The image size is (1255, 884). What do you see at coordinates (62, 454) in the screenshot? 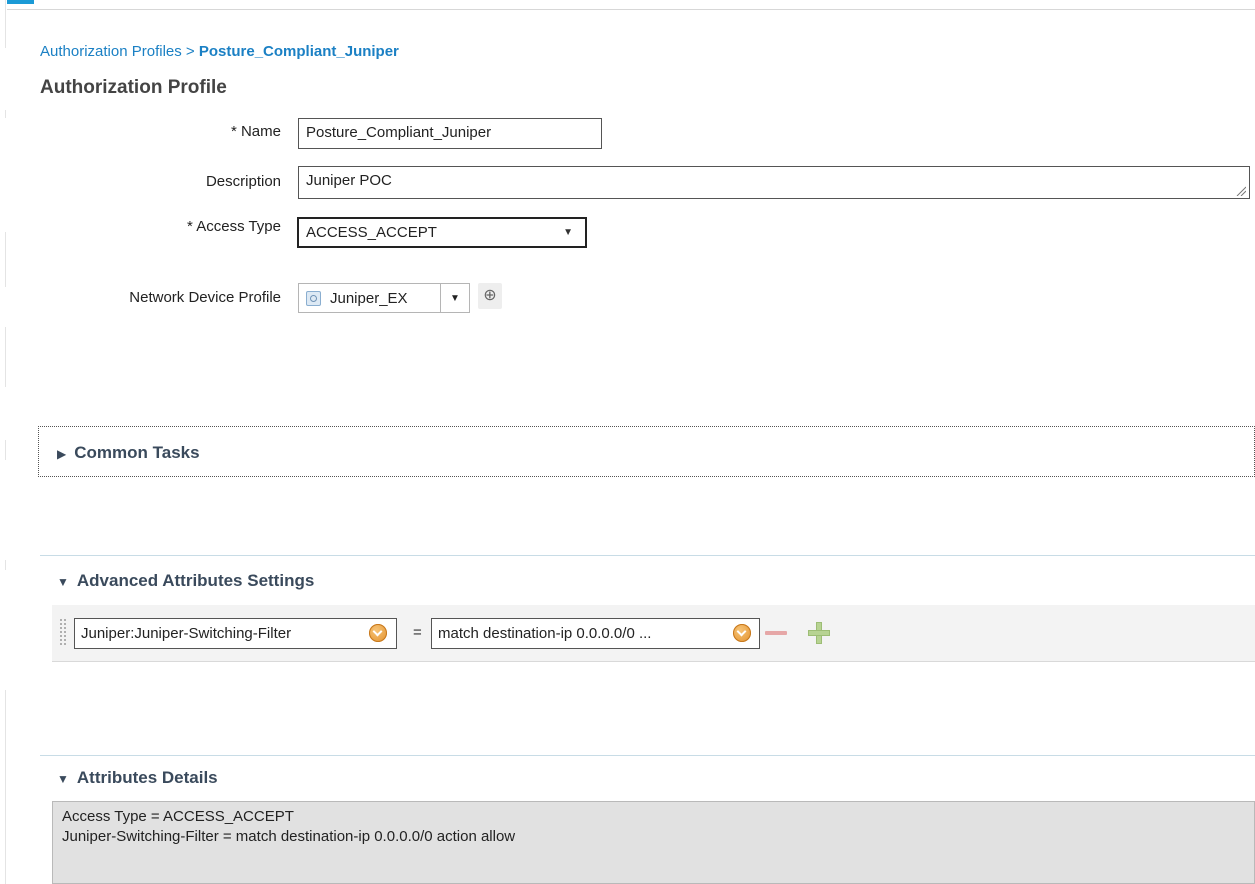
I see `expand-triangle-icon: ▶` at bounding box center [62, 454].